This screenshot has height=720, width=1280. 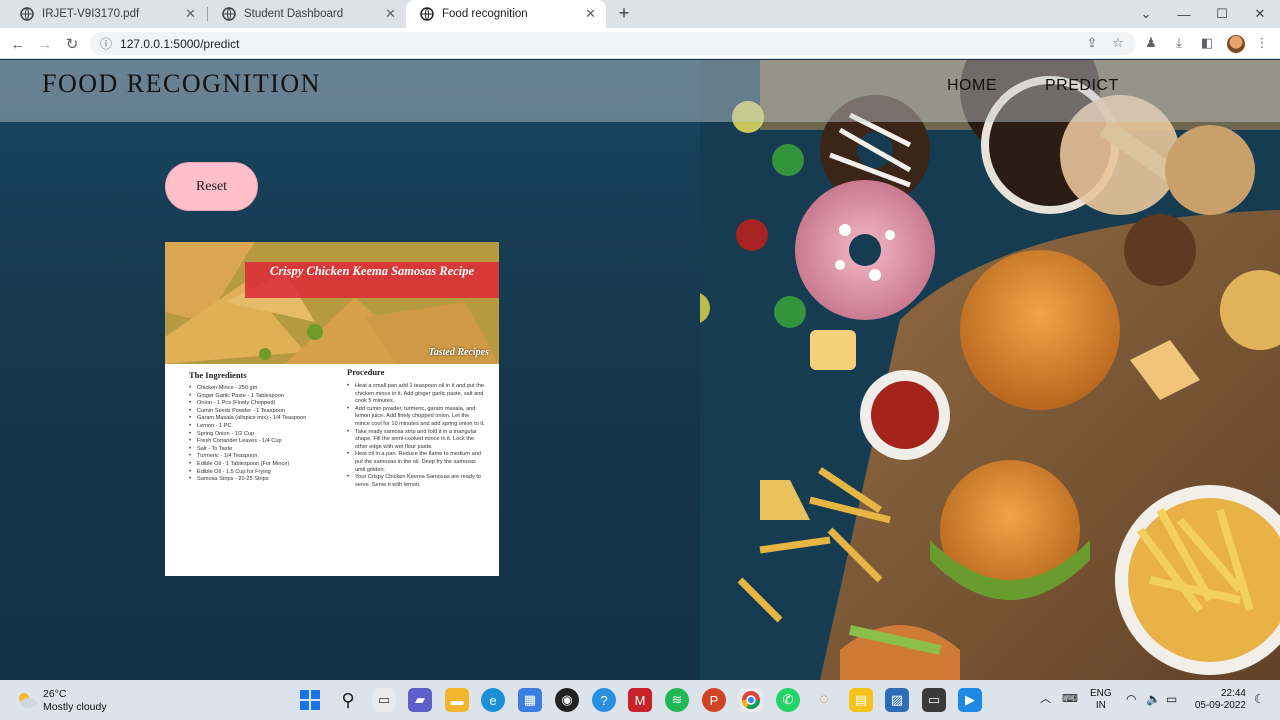 I want to click on notification-icon: ☾, so click(x=1259, y=699).